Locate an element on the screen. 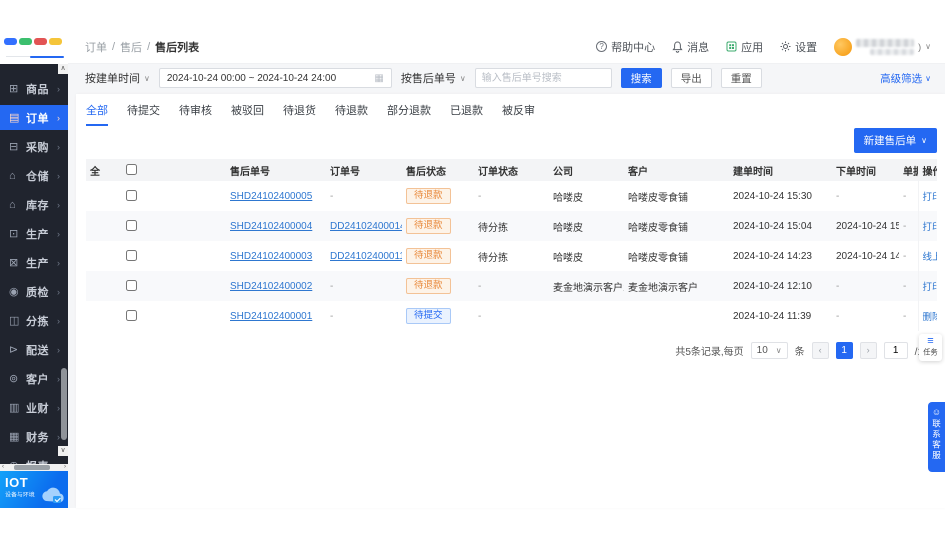 Image resolution: width=945 pixels, height=545 pixels. sidebar-item-biz-finance: ▥ 业财 › is located at coordinates (34, 407).